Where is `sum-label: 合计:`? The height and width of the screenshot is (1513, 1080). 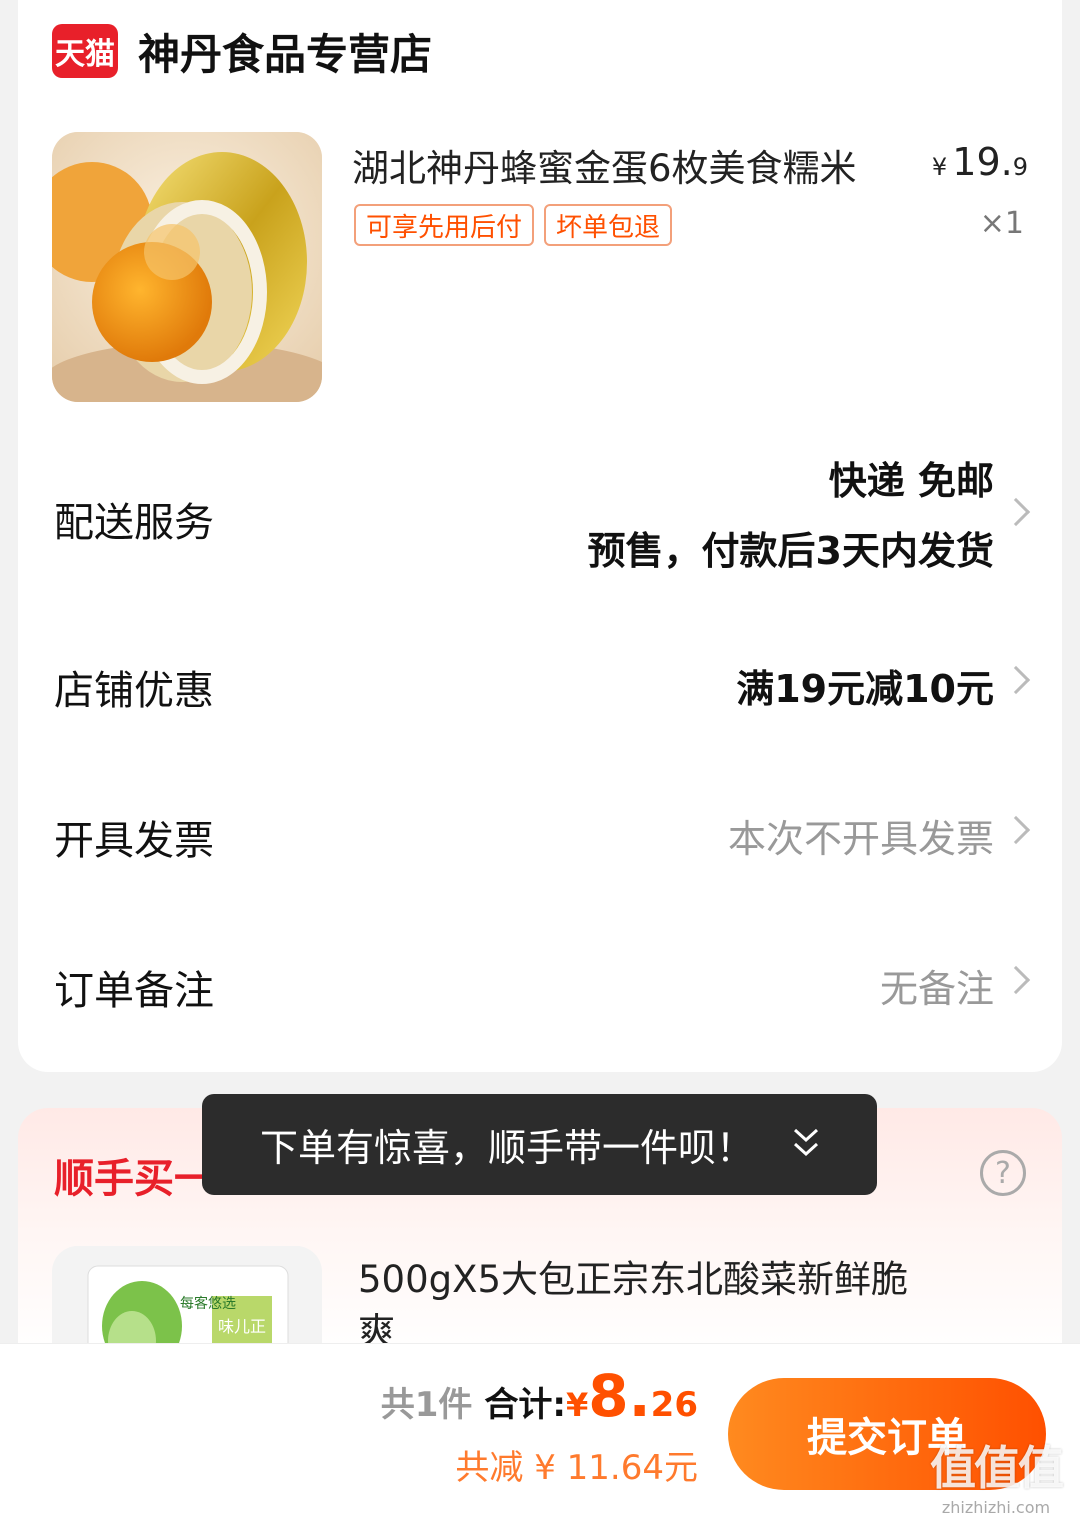
sum-label: 合计: is located at coordinates (525, 1405).